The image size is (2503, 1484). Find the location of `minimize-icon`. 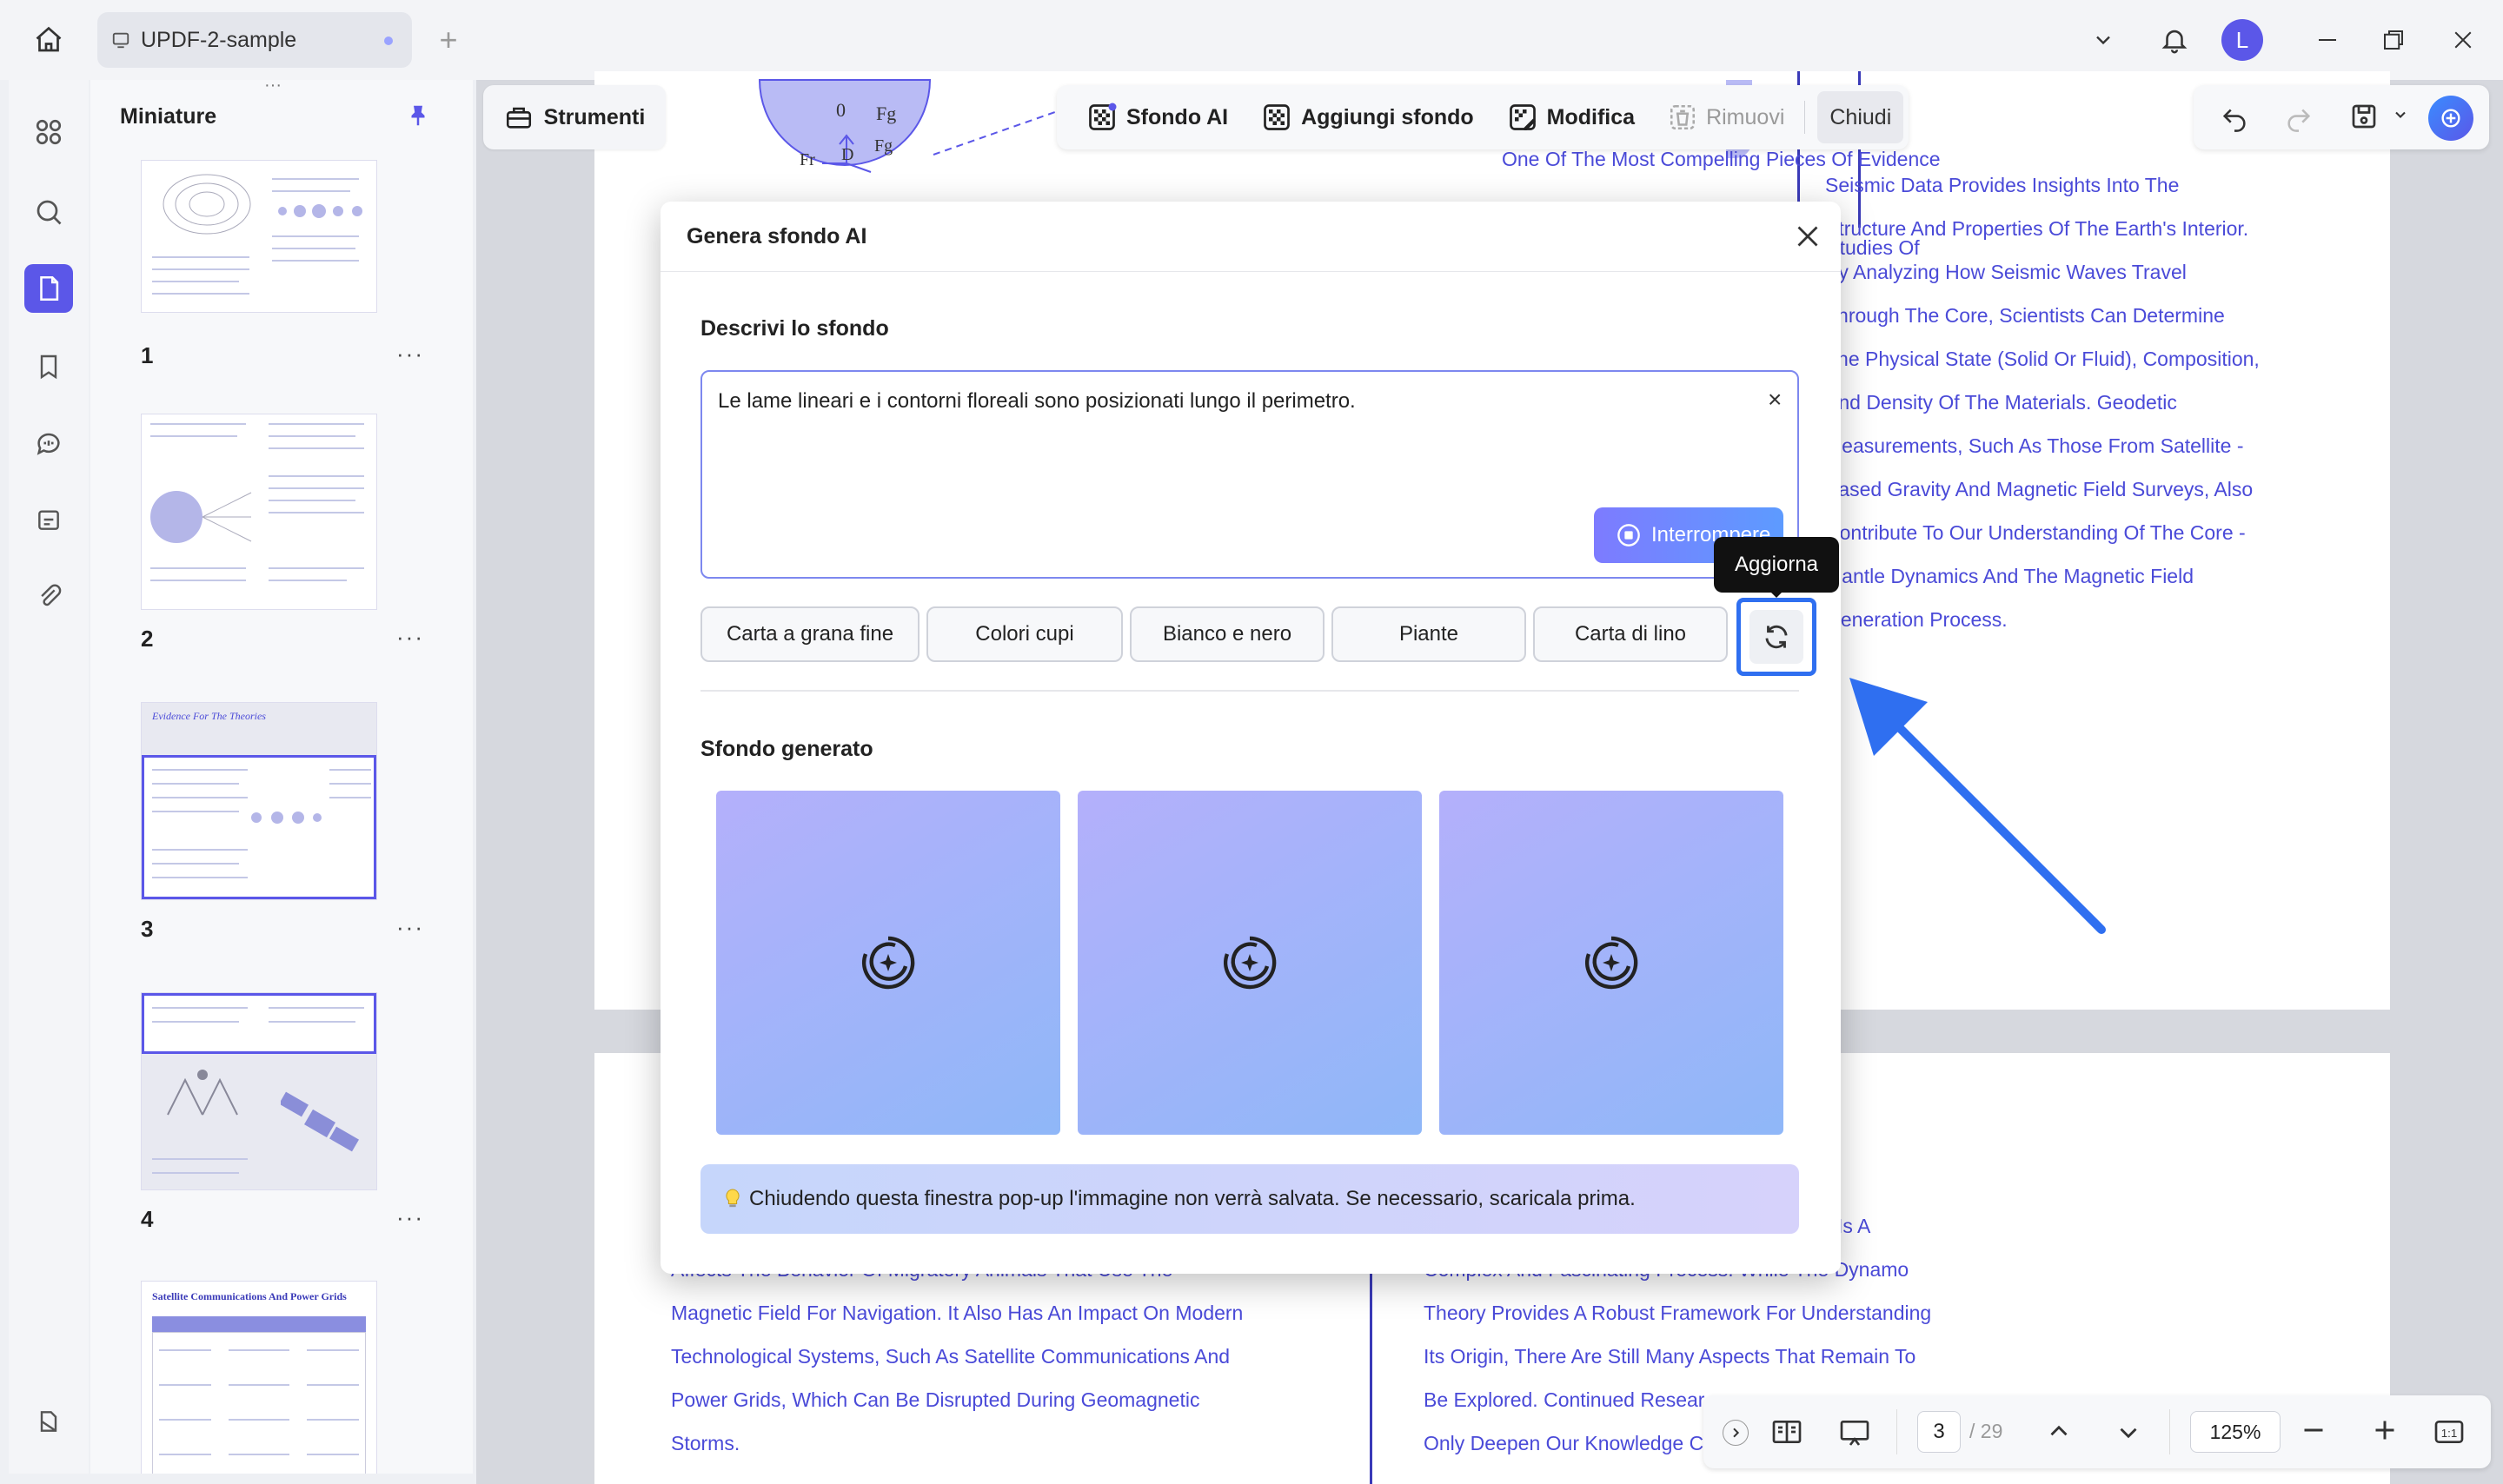

minimize-icon is located at coordinates (2327, 40).